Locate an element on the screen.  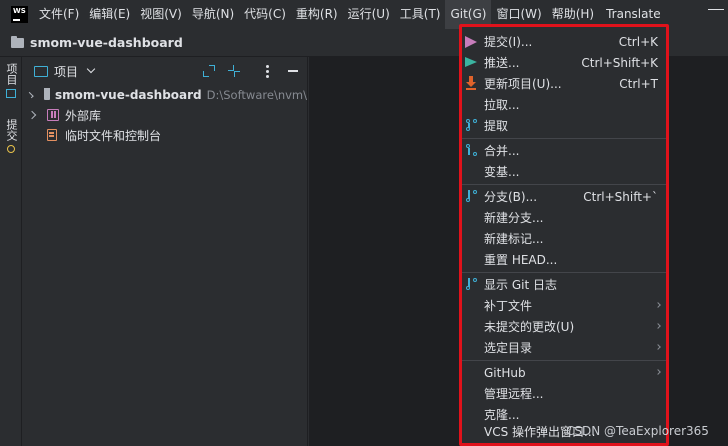
tool-tab-project-label: 项目 is located at coordinates (11, 74).